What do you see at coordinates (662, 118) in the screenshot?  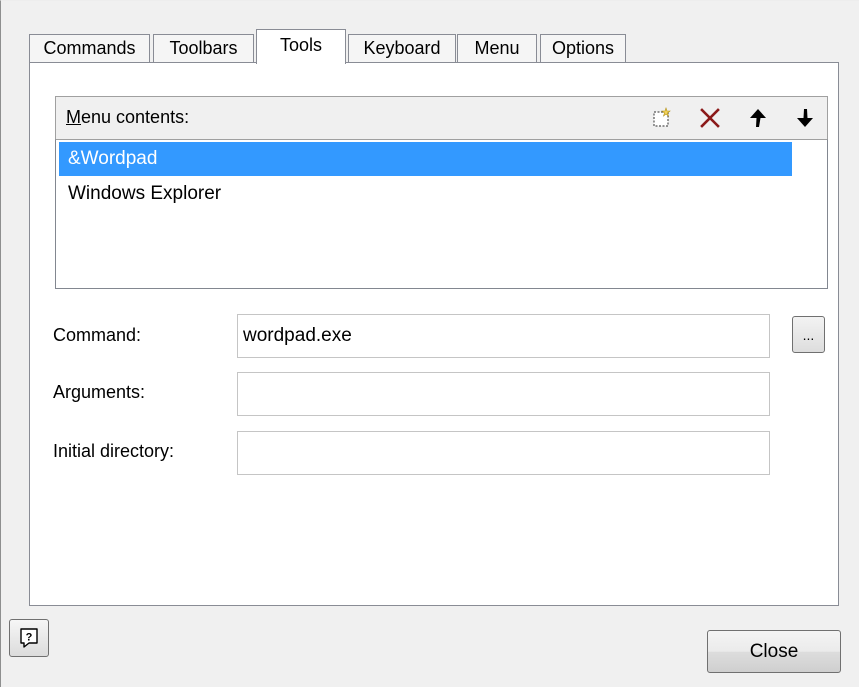 I see `new-item-icon` at bounding box center [662, 118].